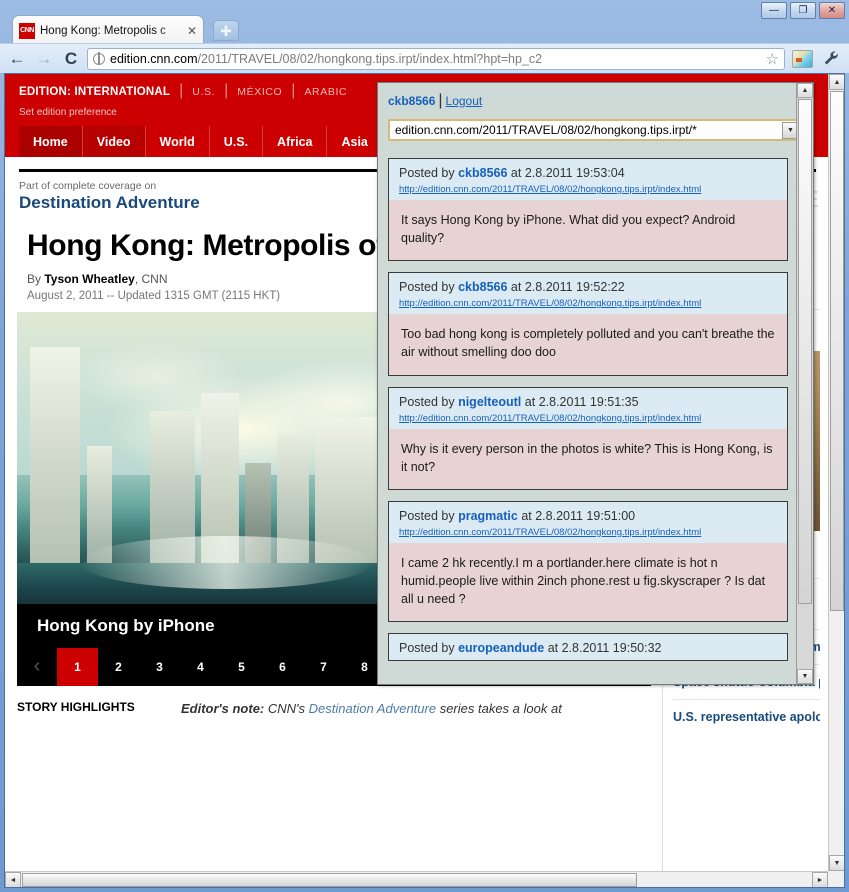  What do you see at coordinates (178, 141) in the screenshot?
I see `nav-item-world: World` at bounding box center [178, 141].